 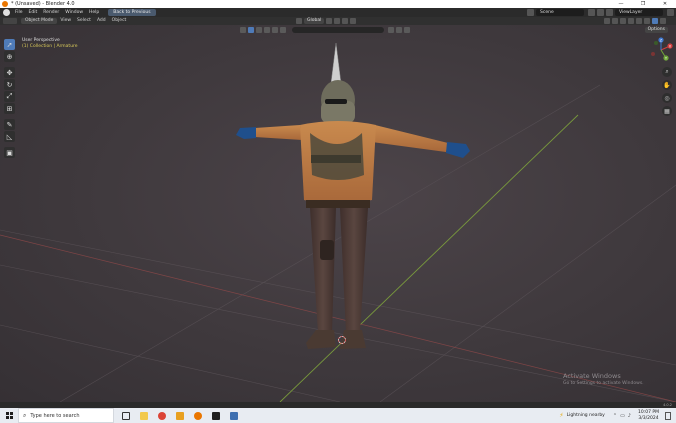 What do you see at coordinates (9, 72) in the screenshot?
I see `move-tool-icon: ✥` at bounding box center [9, 72].